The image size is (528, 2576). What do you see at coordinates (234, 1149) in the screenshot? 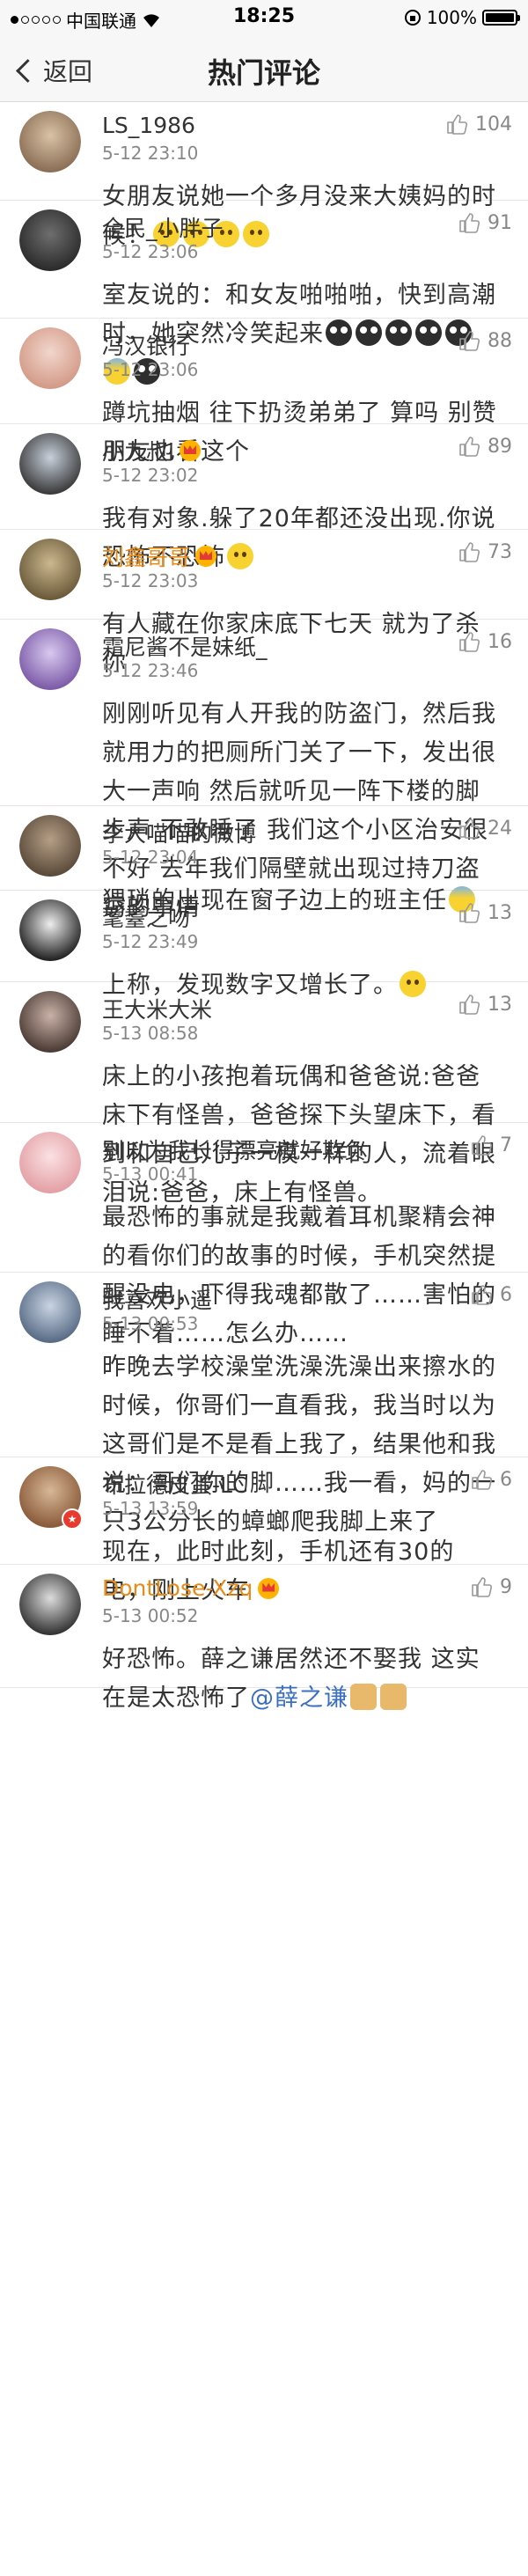
I see `username-link: 别以为我长得漂亮就好欺负` at bounding box center [234, 1149].